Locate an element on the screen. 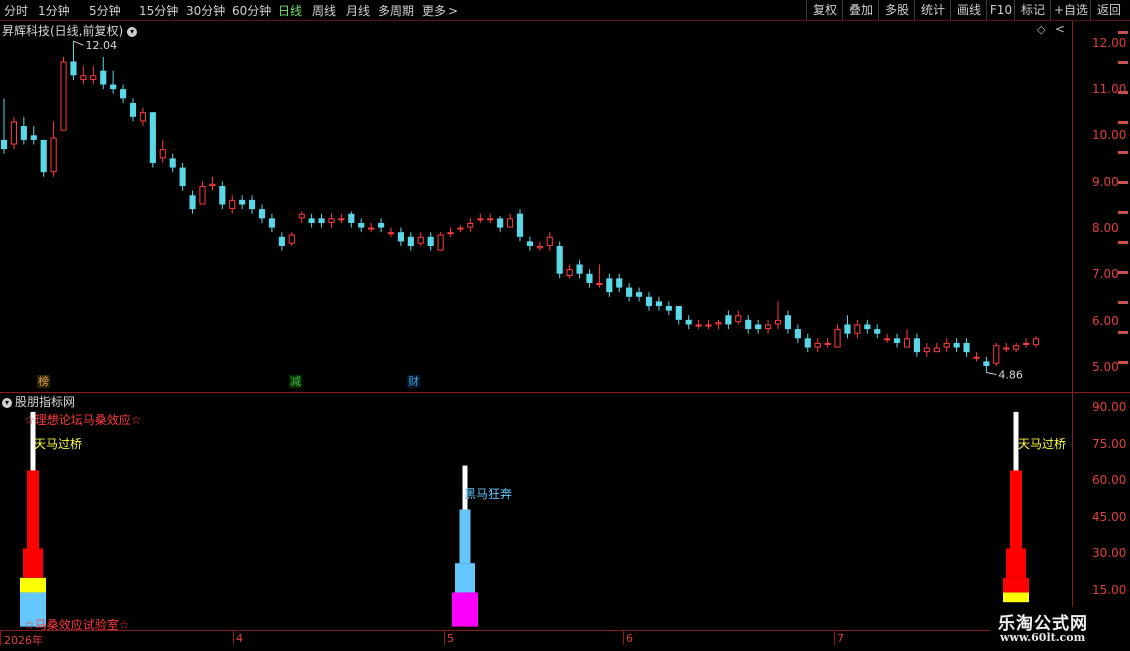 The height and width of the screenshot is (651, 1130). high-pointer is located at coordinates (78, 43).